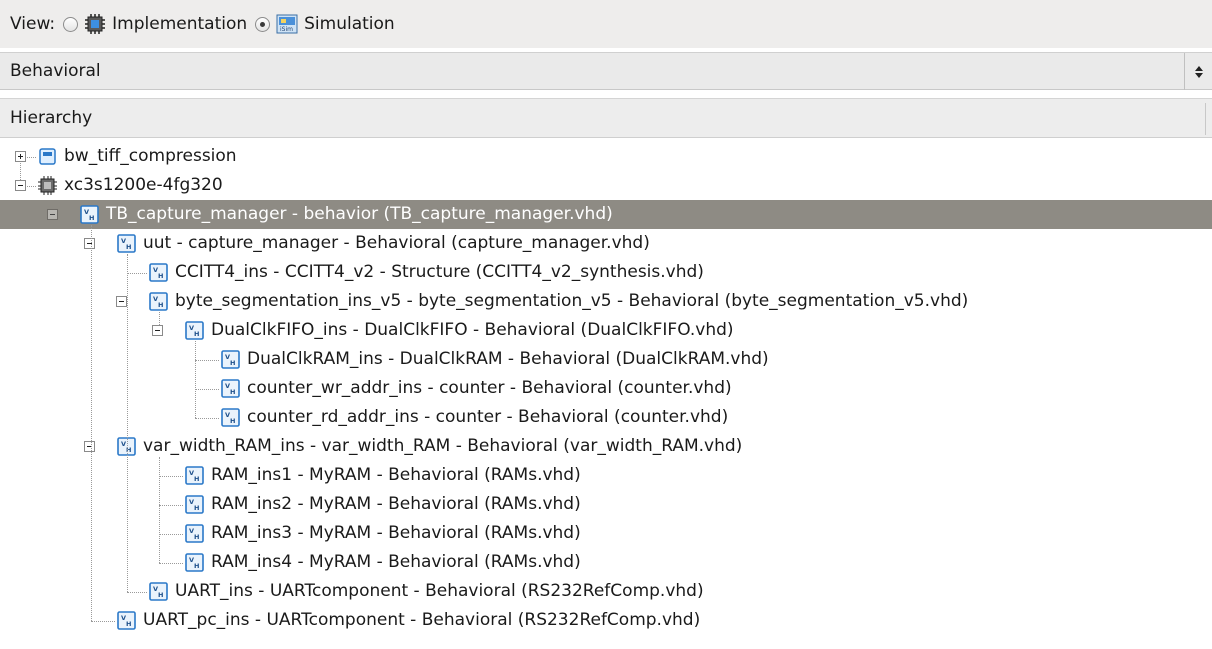  What do you see at coordinates (287, 24) in the screenshot?
I see `isim-simulation-icon: iSim` at bounding box center [287, 24].